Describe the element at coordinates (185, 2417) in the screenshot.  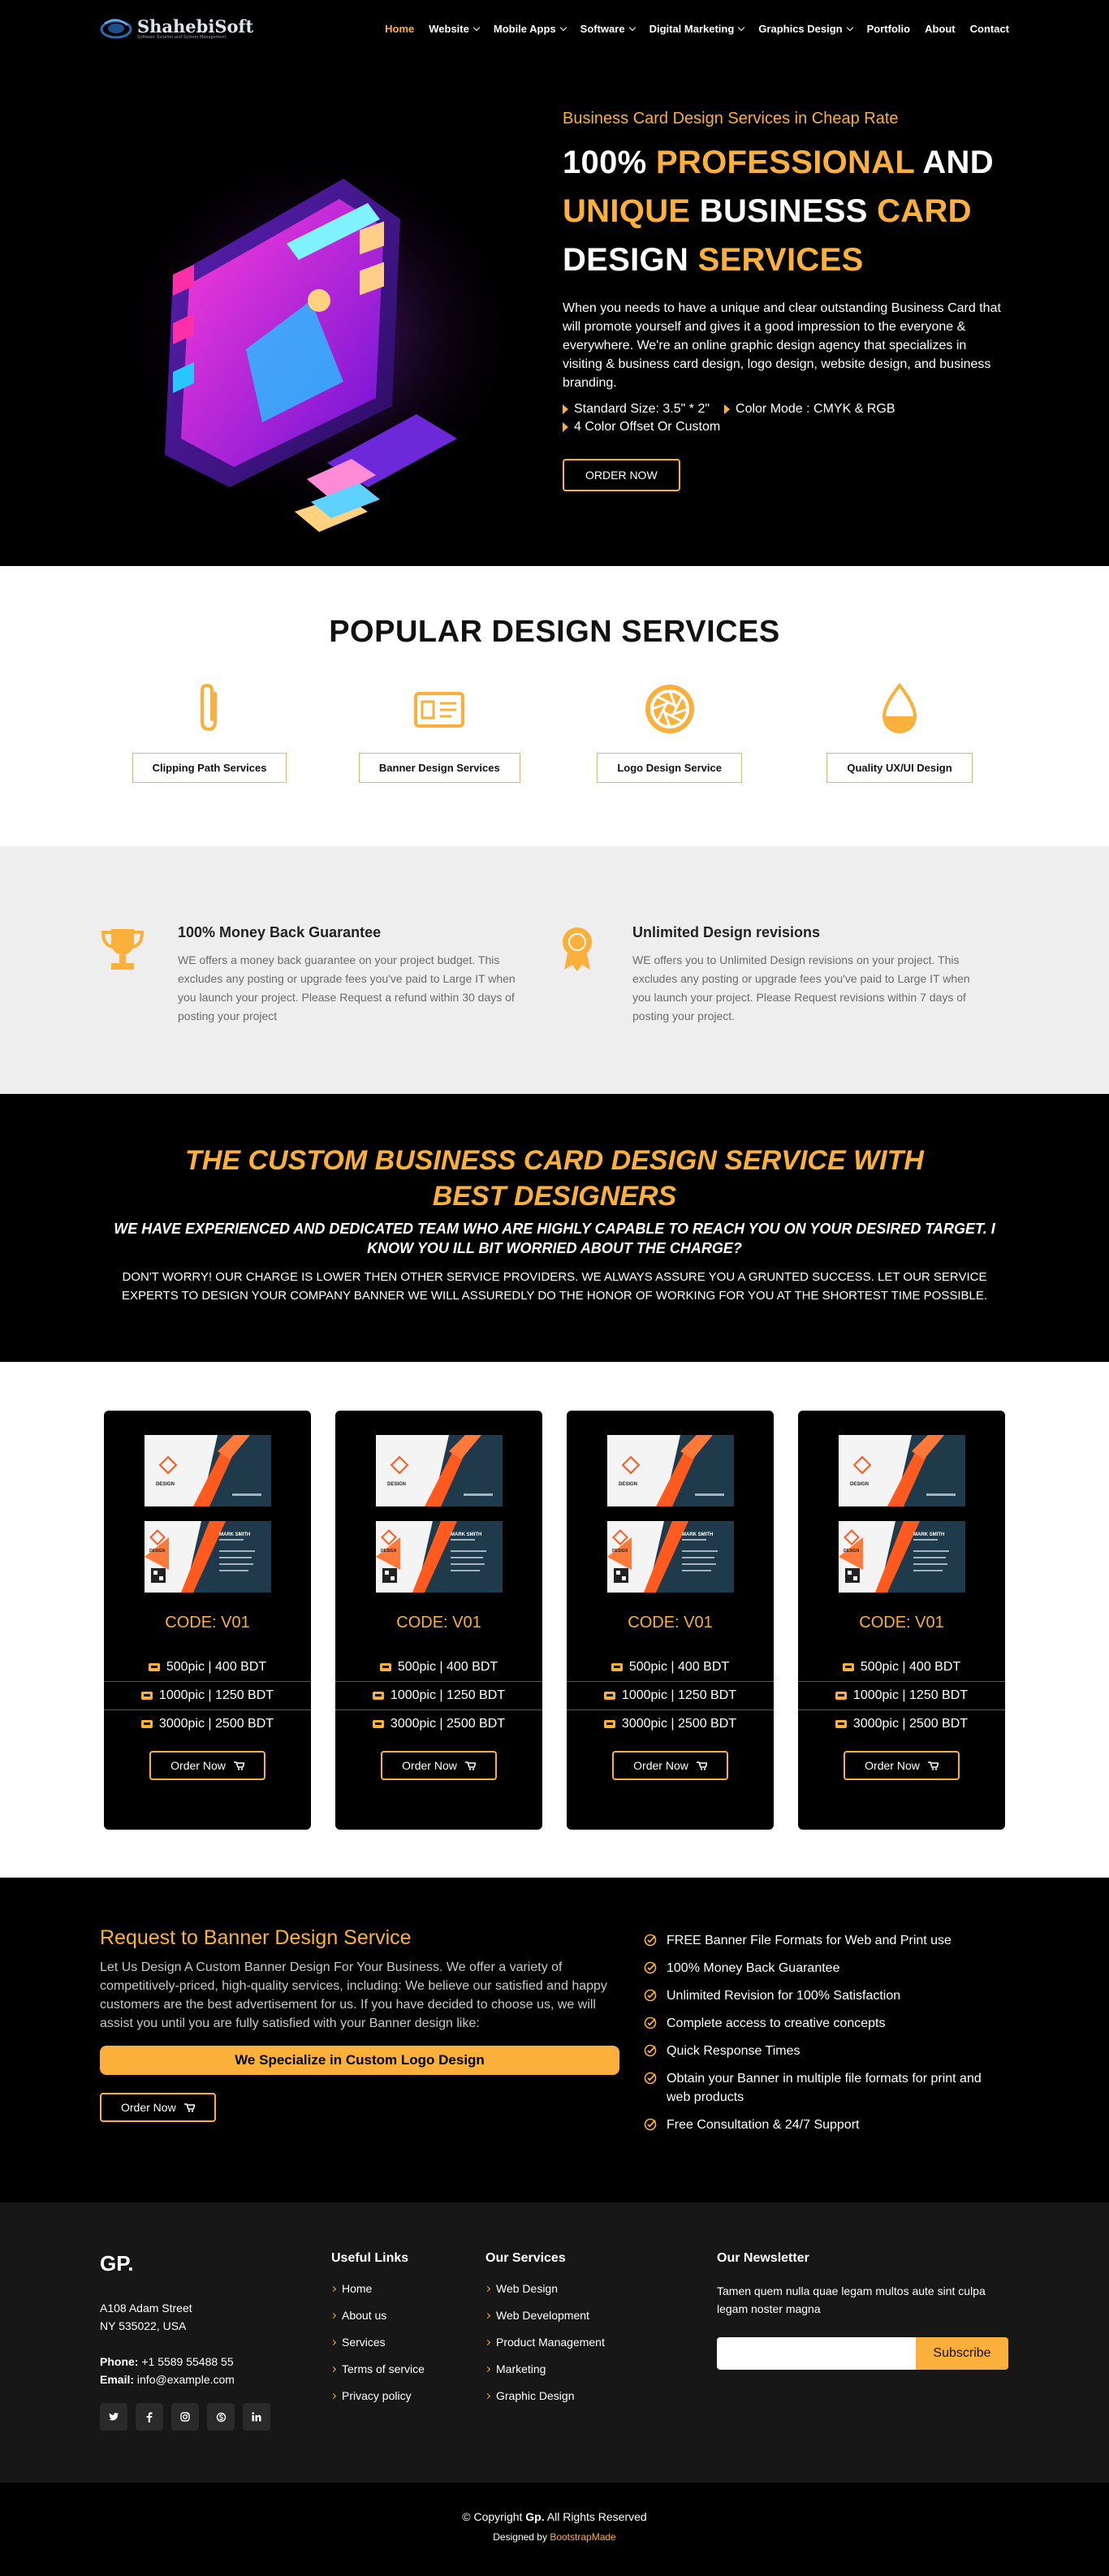
I see `instagram-icon` at that location.